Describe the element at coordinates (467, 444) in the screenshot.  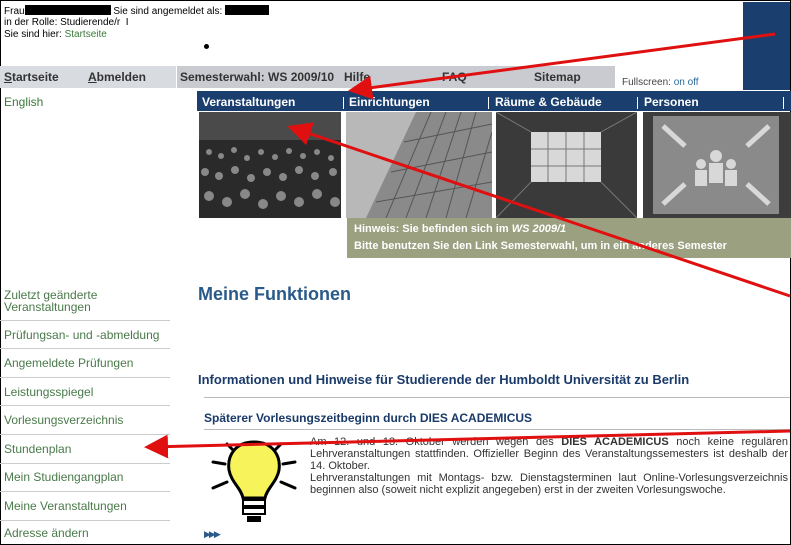
I see `arrow-to-timetable` at that location.